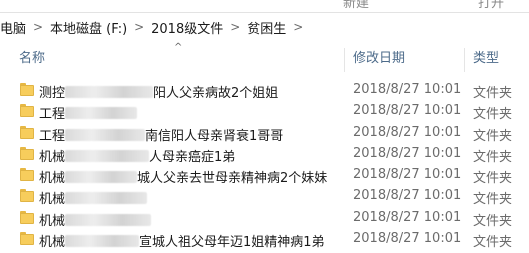 The width and height of the screenshot is (529, 253). What do you see at coordinates (264, 111) in the screenshot?
I see `file-row: 工程 2018/8/27 10:01 文件夹` at bounding box center [264, 111].